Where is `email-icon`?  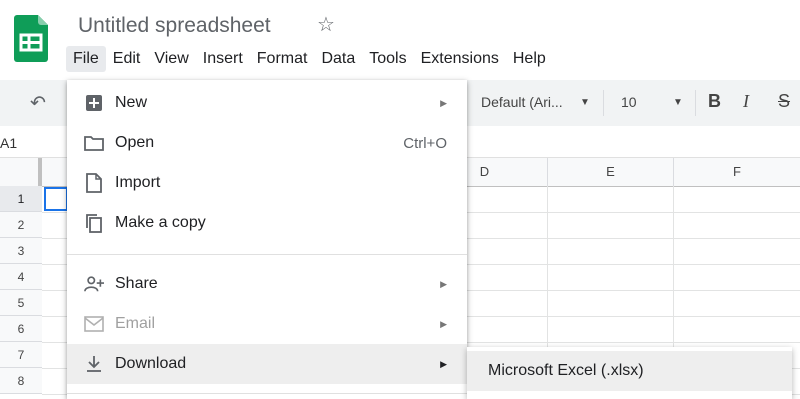 email-icon is located at coordinates (94, 324).